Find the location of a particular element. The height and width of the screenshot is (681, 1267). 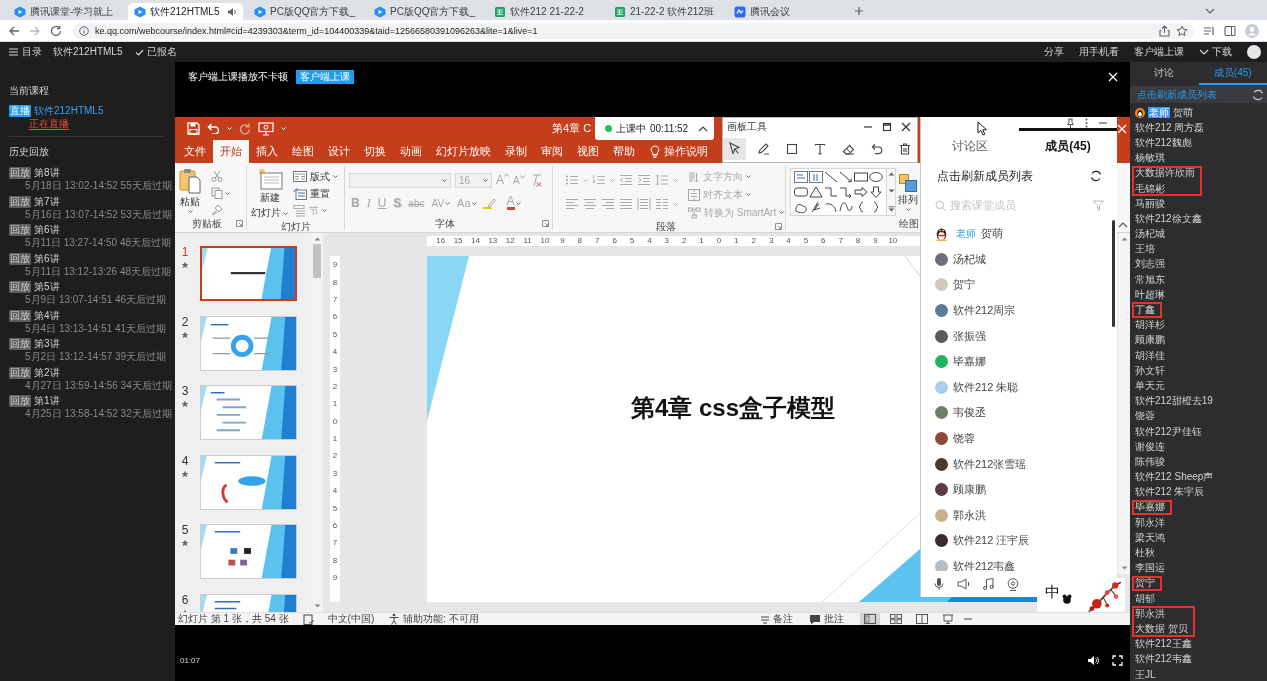

collapse-ribbon-icon is located at coordinates (1123, 225).